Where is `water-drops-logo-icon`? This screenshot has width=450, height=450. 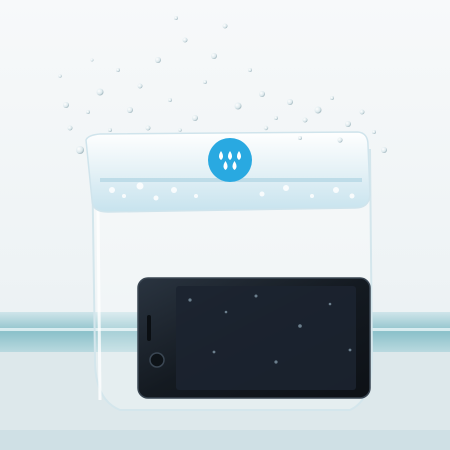 water-drops-logo-icon is located at coordinates (230, 160).